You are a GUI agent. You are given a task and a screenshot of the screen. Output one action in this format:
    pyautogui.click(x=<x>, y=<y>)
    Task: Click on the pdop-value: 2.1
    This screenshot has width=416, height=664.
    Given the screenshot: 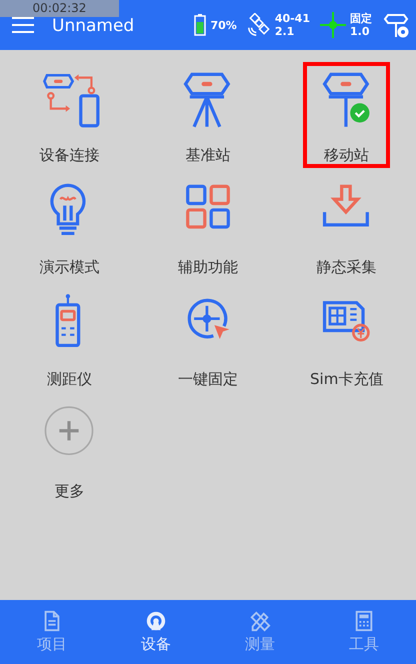 What is the action you would take?
    pyautogui.click(x=285, y=31)
    